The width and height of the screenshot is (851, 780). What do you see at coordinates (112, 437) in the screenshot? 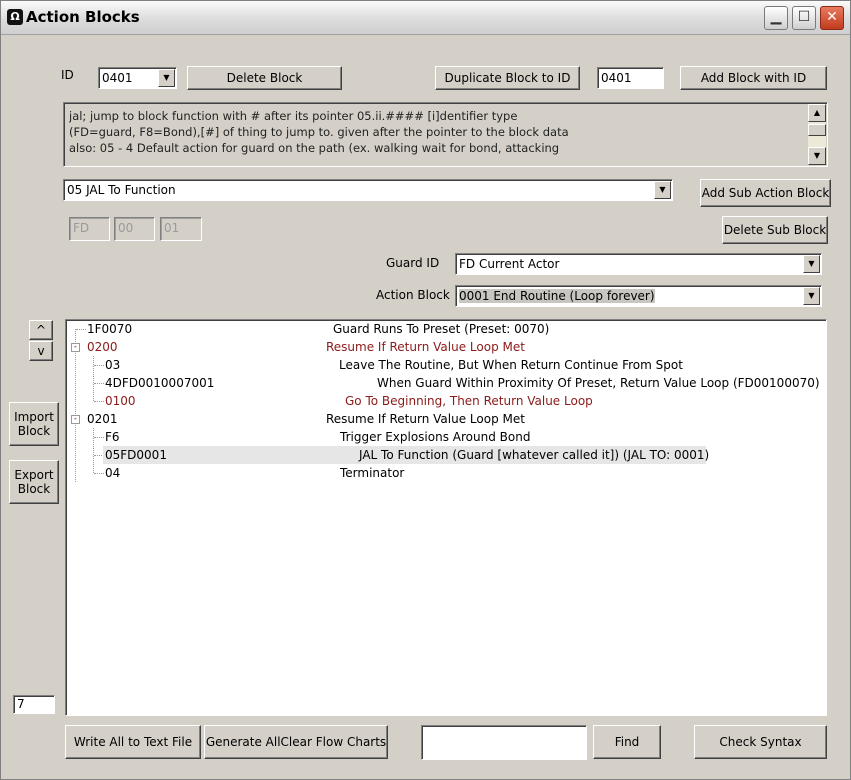
I see `row-code: F6` at bounding box center [112, 437].